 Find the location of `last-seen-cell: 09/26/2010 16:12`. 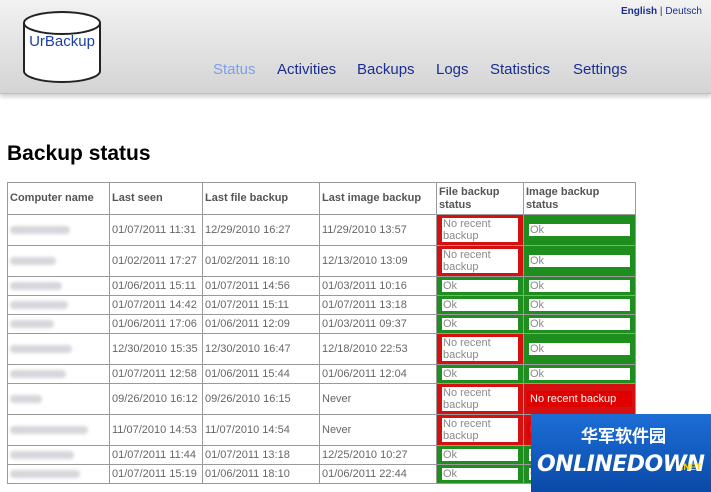

last-seen-cell: 09/26/2010 16:12 is located at coordinates (156, 399).